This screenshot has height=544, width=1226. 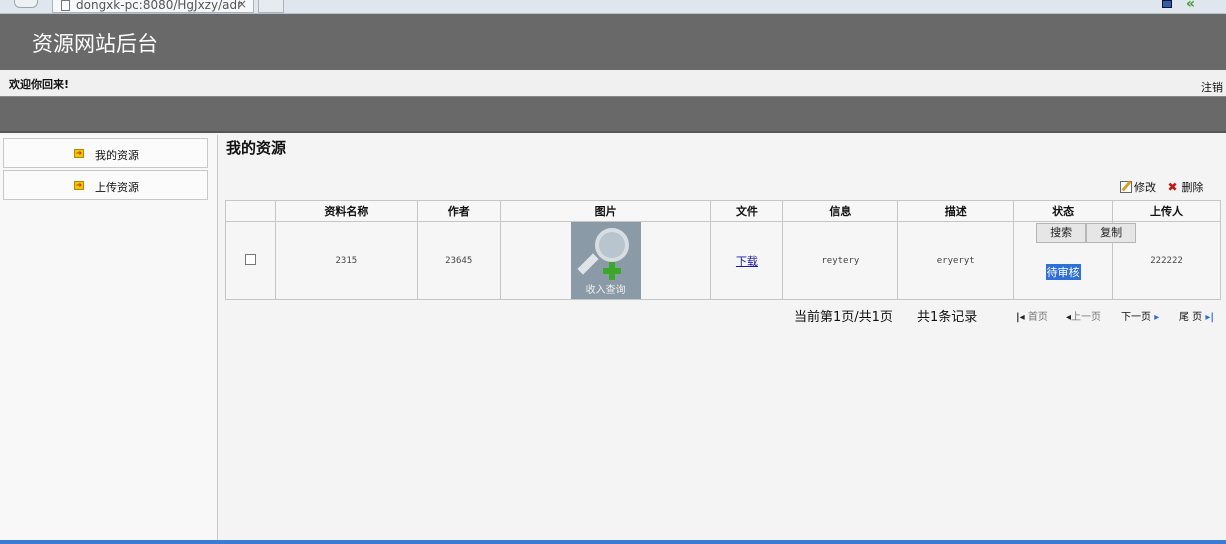 What do you see at coordinates (346, 260) in the screenshot?
I see `name-cell: 2315` at bounding box center [346, 260].